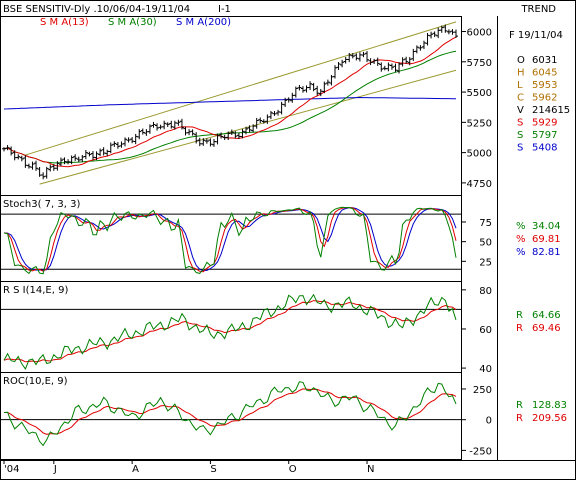 Image resolution: width=576 pixels, height=484 pixels. Describe the element at coordinates (479, 93) in the screenshot. I see `price-axis-tick-label: 5500` at that location.